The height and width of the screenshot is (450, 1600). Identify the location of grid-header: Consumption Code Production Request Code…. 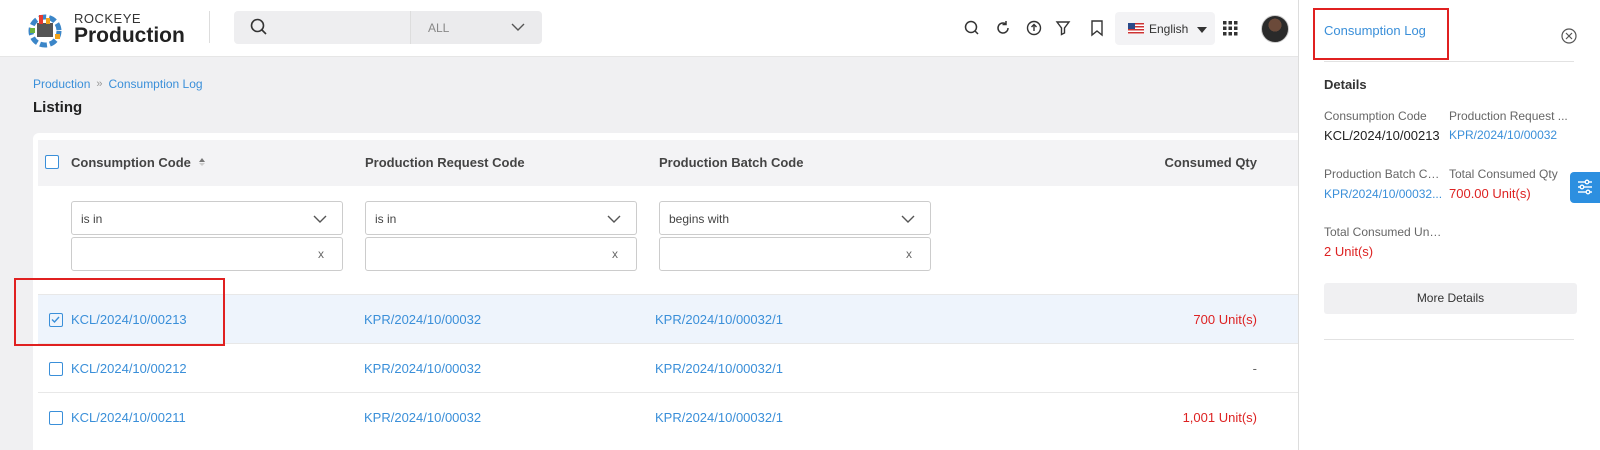
(668, 163).